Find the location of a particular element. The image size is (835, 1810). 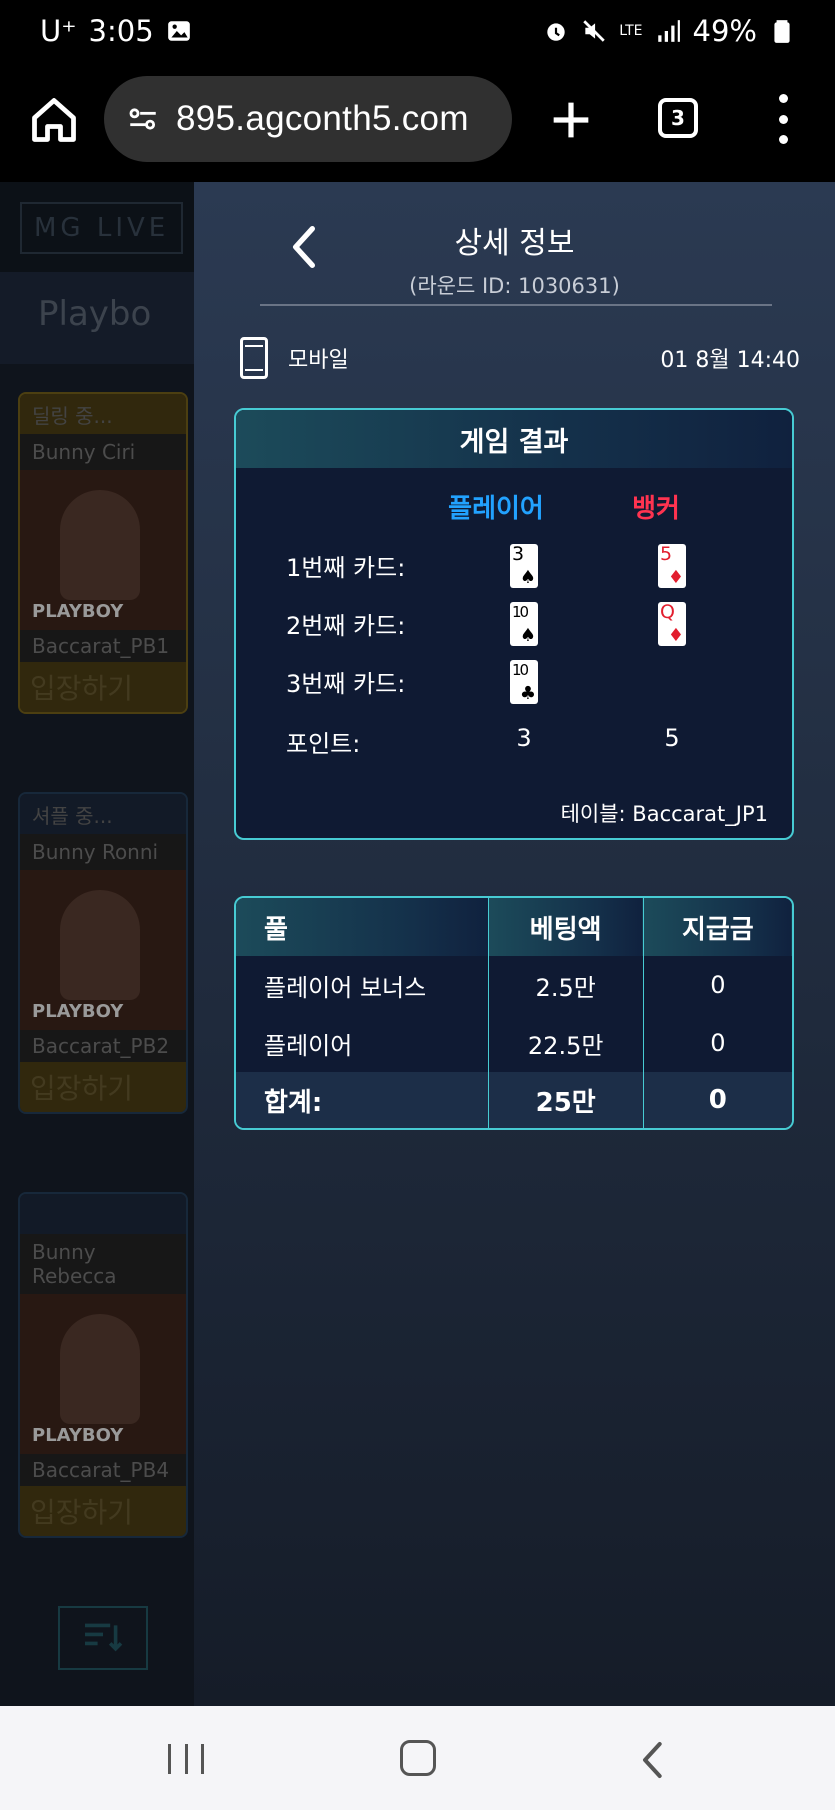

new-tab-icon is located at coordinates (571, 120).